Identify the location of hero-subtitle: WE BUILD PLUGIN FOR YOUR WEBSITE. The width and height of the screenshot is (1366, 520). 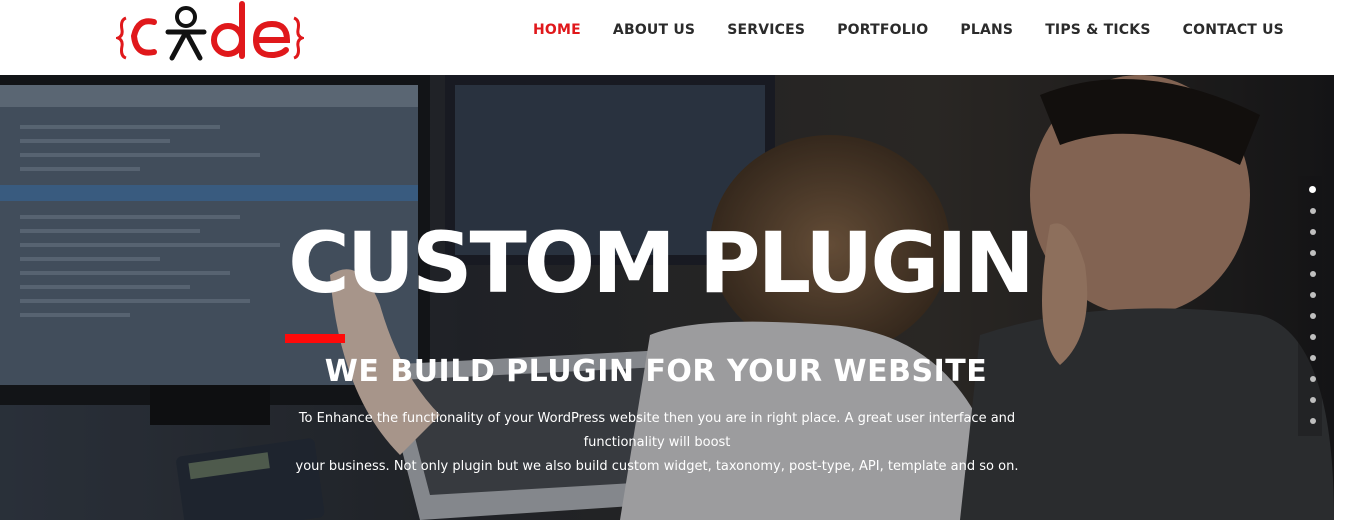
(656, 371).